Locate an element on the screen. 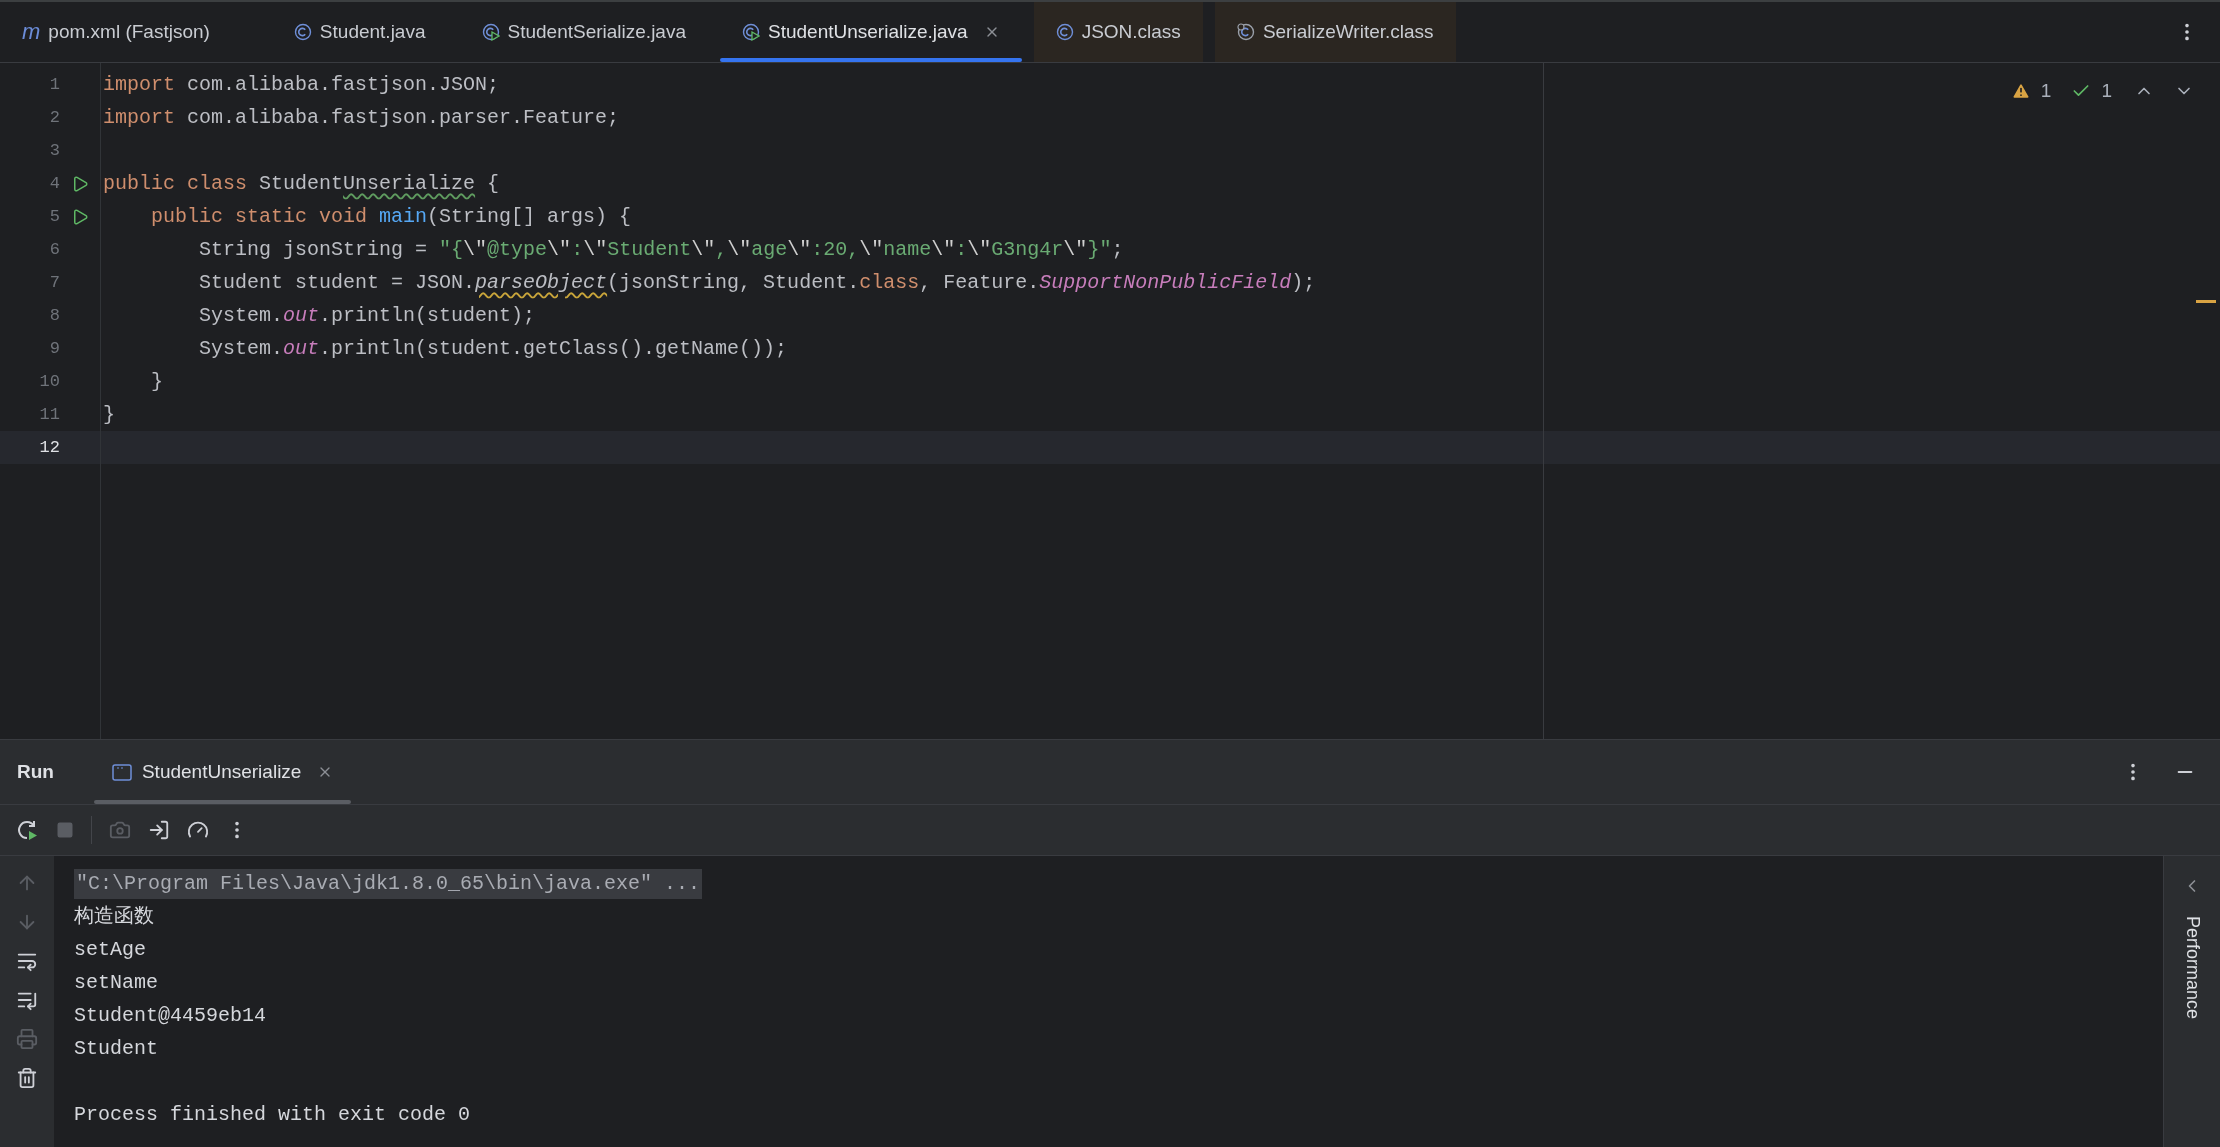 This screenshot has width=2220, height=1147. code-line: import com.alibaba.fastjson.JSON; is located at coordinates (301, 84).